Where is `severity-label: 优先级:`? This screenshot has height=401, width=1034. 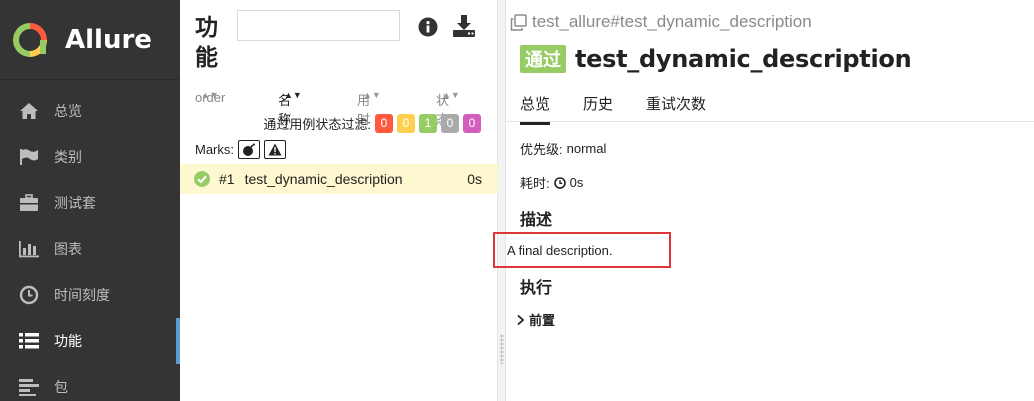
severity-label: 优先级: is located at coordinates (541, 149).